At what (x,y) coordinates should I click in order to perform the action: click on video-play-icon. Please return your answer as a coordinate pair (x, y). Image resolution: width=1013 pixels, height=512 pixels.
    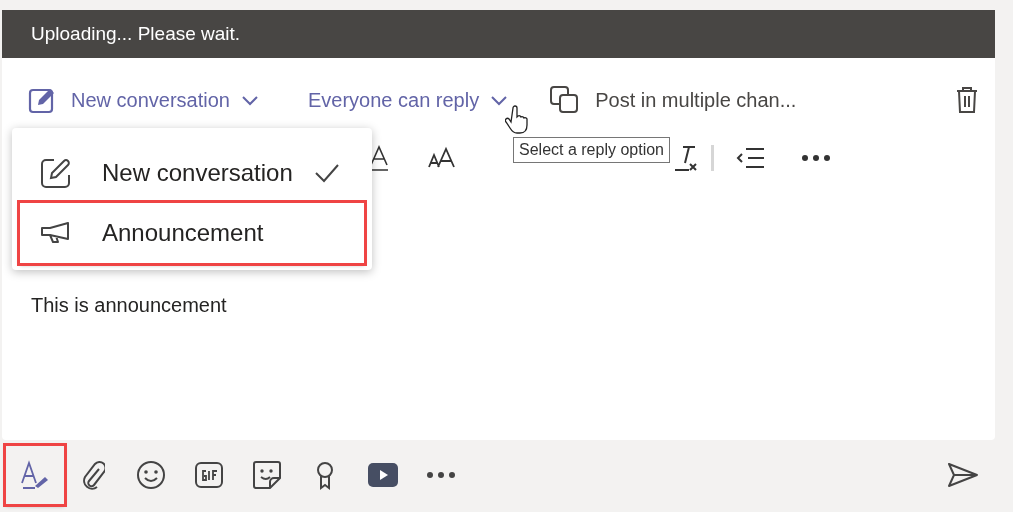
    Looking at the image, I should click on (383, 475).